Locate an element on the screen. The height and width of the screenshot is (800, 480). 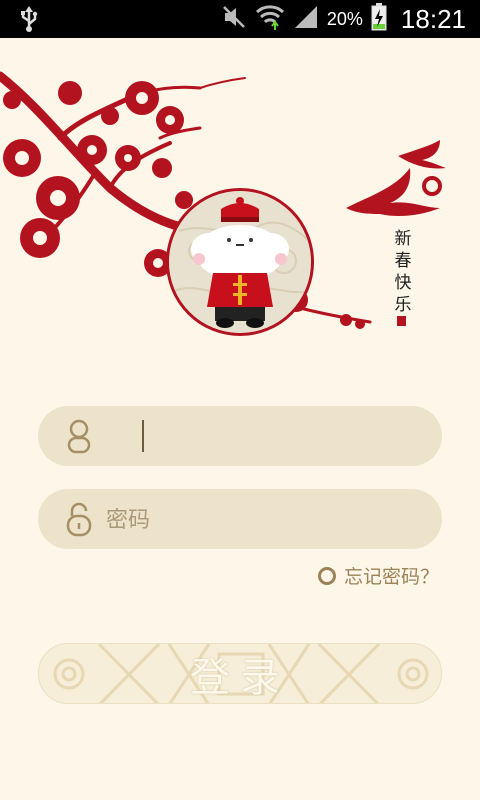
swallow-birds is located at coordinates (396, 178).